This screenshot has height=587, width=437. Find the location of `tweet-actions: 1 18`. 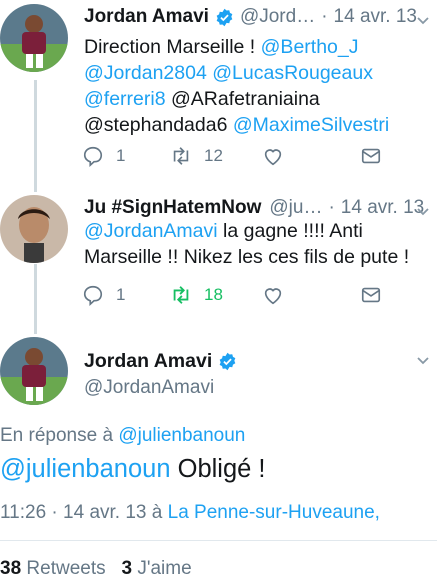

tweet-actions: 1 18 is located at coordinates (232, 295).